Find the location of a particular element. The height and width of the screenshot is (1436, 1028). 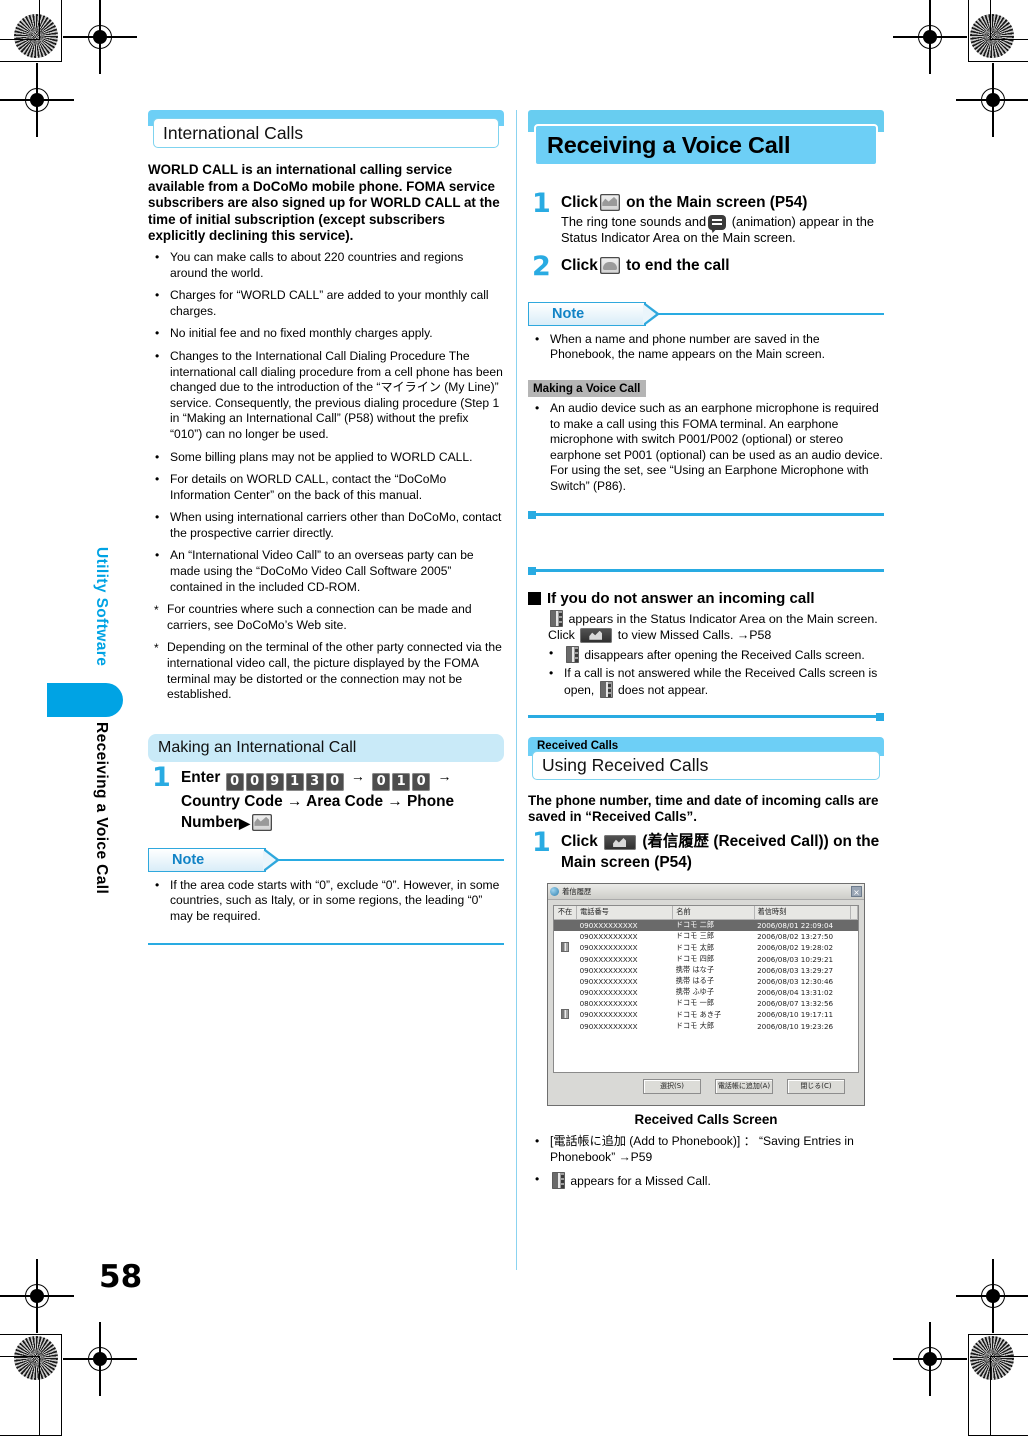

side-label-chapter: Utility Software is located at coordinates (101, 607).